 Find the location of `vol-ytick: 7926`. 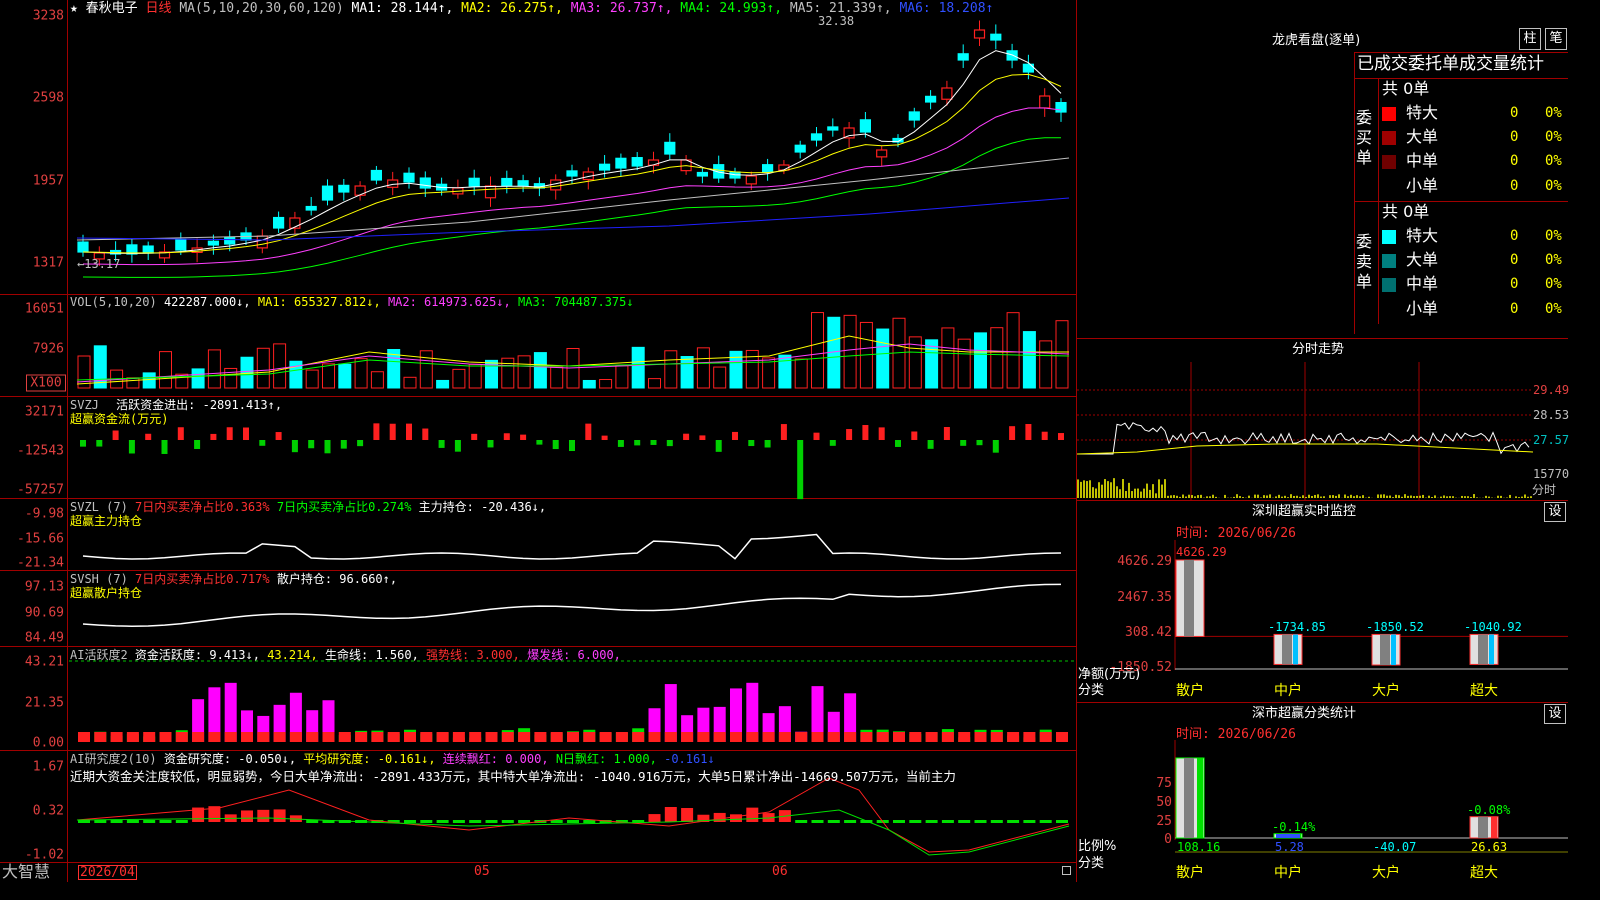

vol-ytick: 7926 is located at coordinates (48, 349).